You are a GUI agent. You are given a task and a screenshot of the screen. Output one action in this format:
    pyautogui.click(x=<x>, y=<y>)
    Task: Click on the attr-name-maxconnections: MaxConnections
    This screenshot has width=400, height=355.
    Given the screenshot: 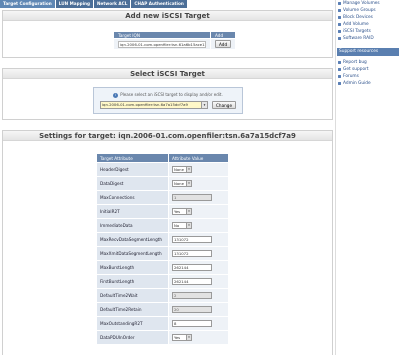 What is the action you would take?
    pyautogui.click(x=132, y=197)
    